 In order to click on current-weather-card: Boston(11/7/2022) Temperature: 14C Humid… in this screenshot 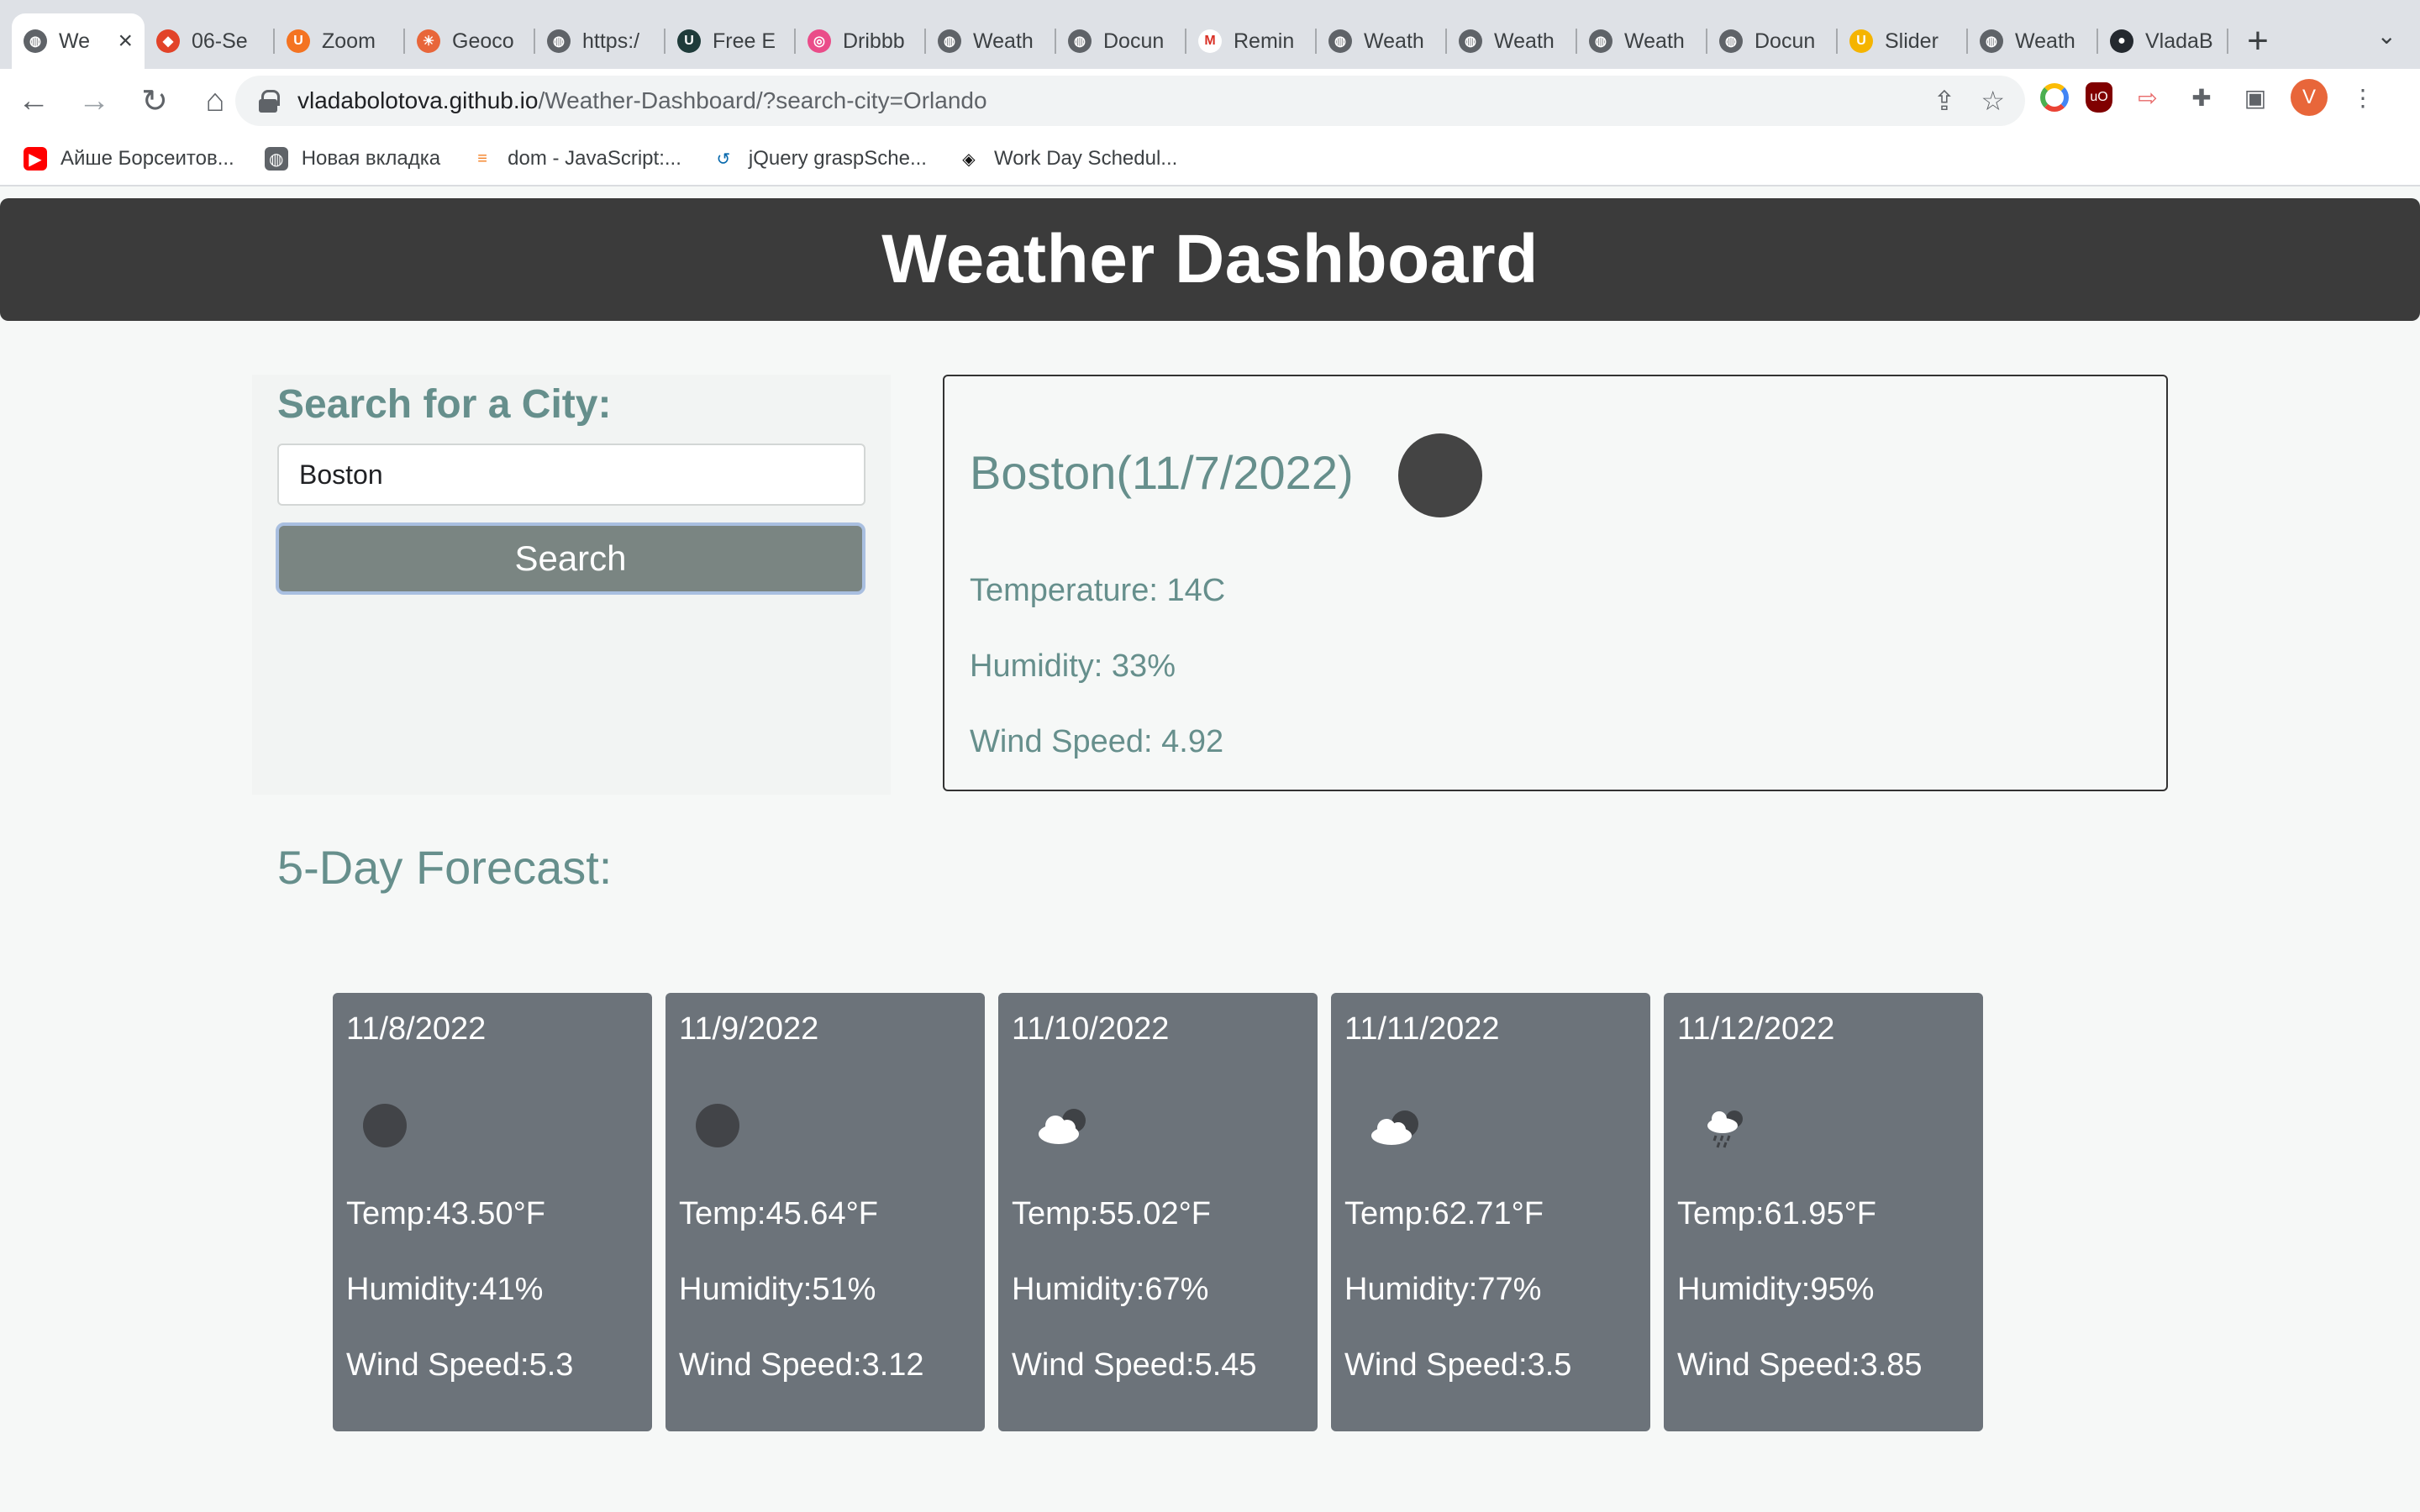, I will do `click(1556, 583)`.